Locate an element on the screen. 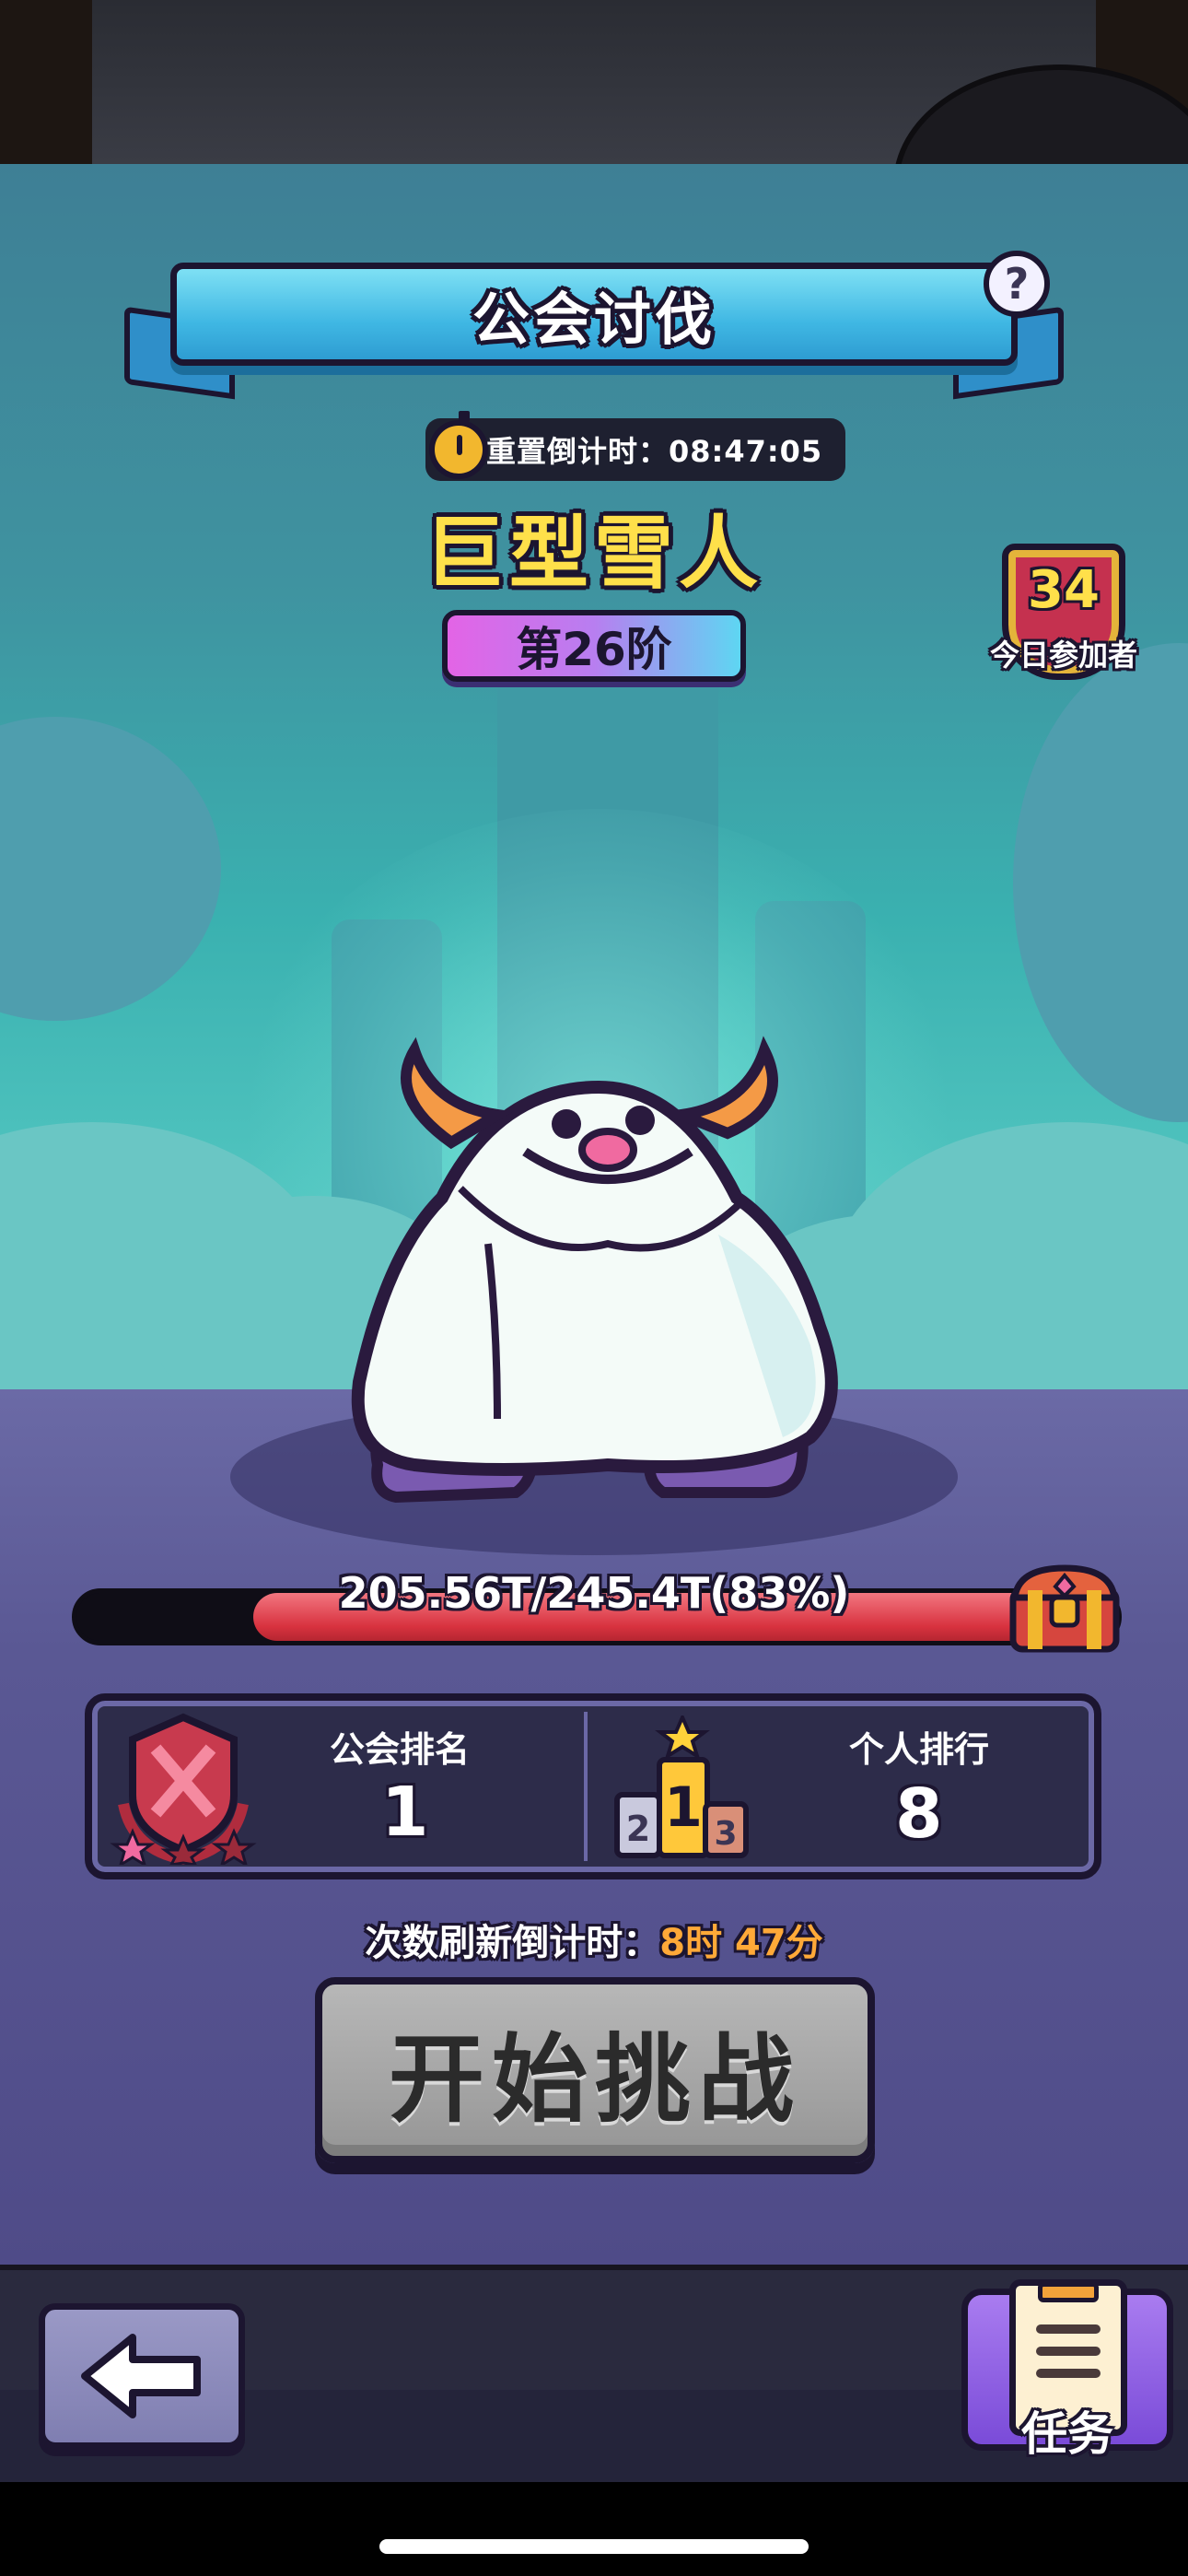  guild-rank-label: 公会排名 is located at coordinates (400, 1749).